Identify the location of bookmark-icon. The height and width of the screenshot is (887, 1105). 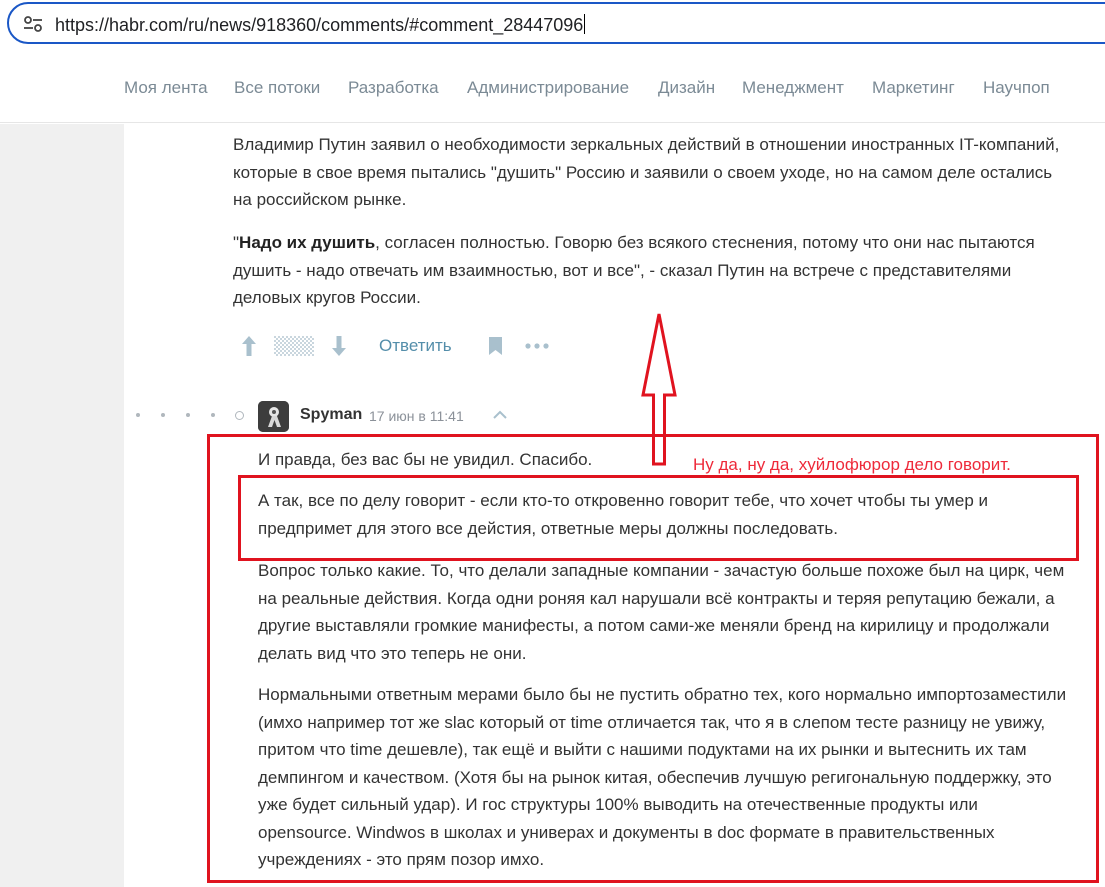
(495, 346).